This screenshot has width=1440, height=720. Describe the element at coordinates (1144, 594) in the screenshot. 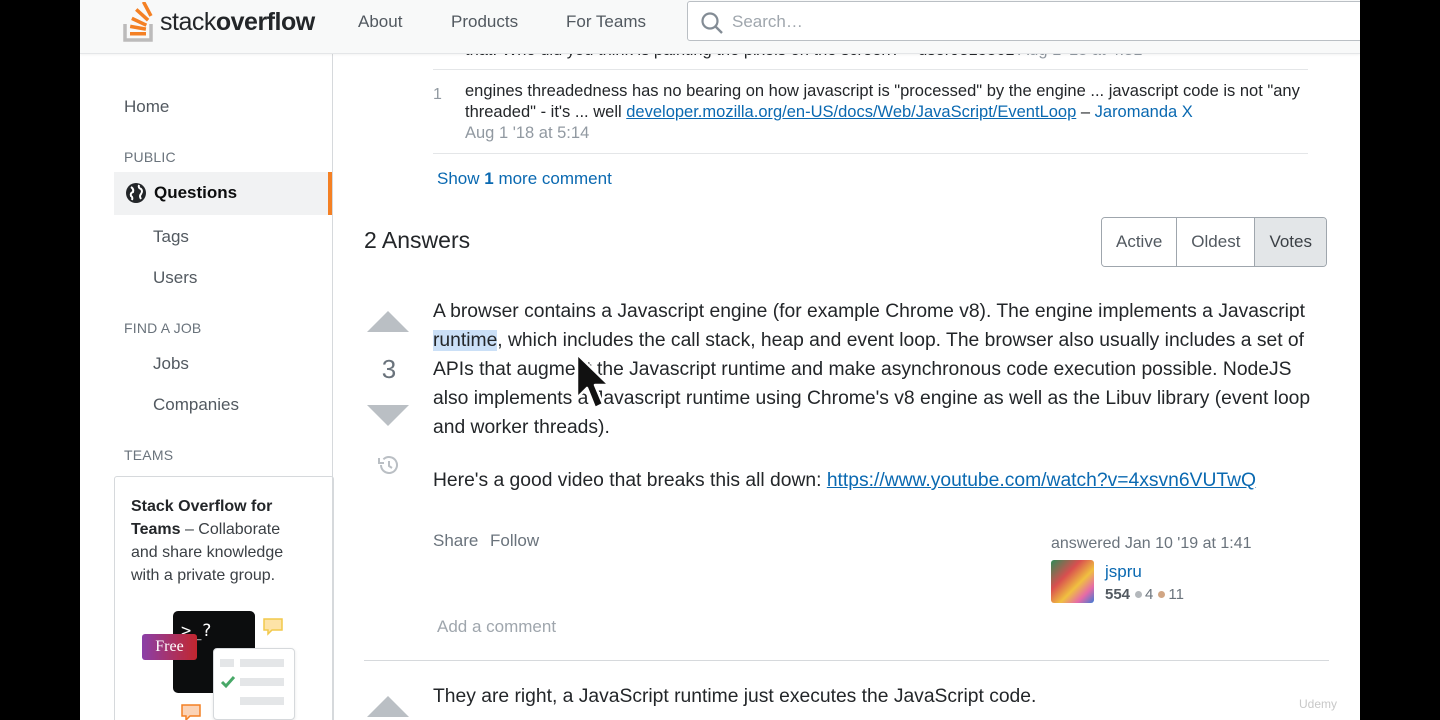

I see `user-reputation: 554 4 11` at that location.